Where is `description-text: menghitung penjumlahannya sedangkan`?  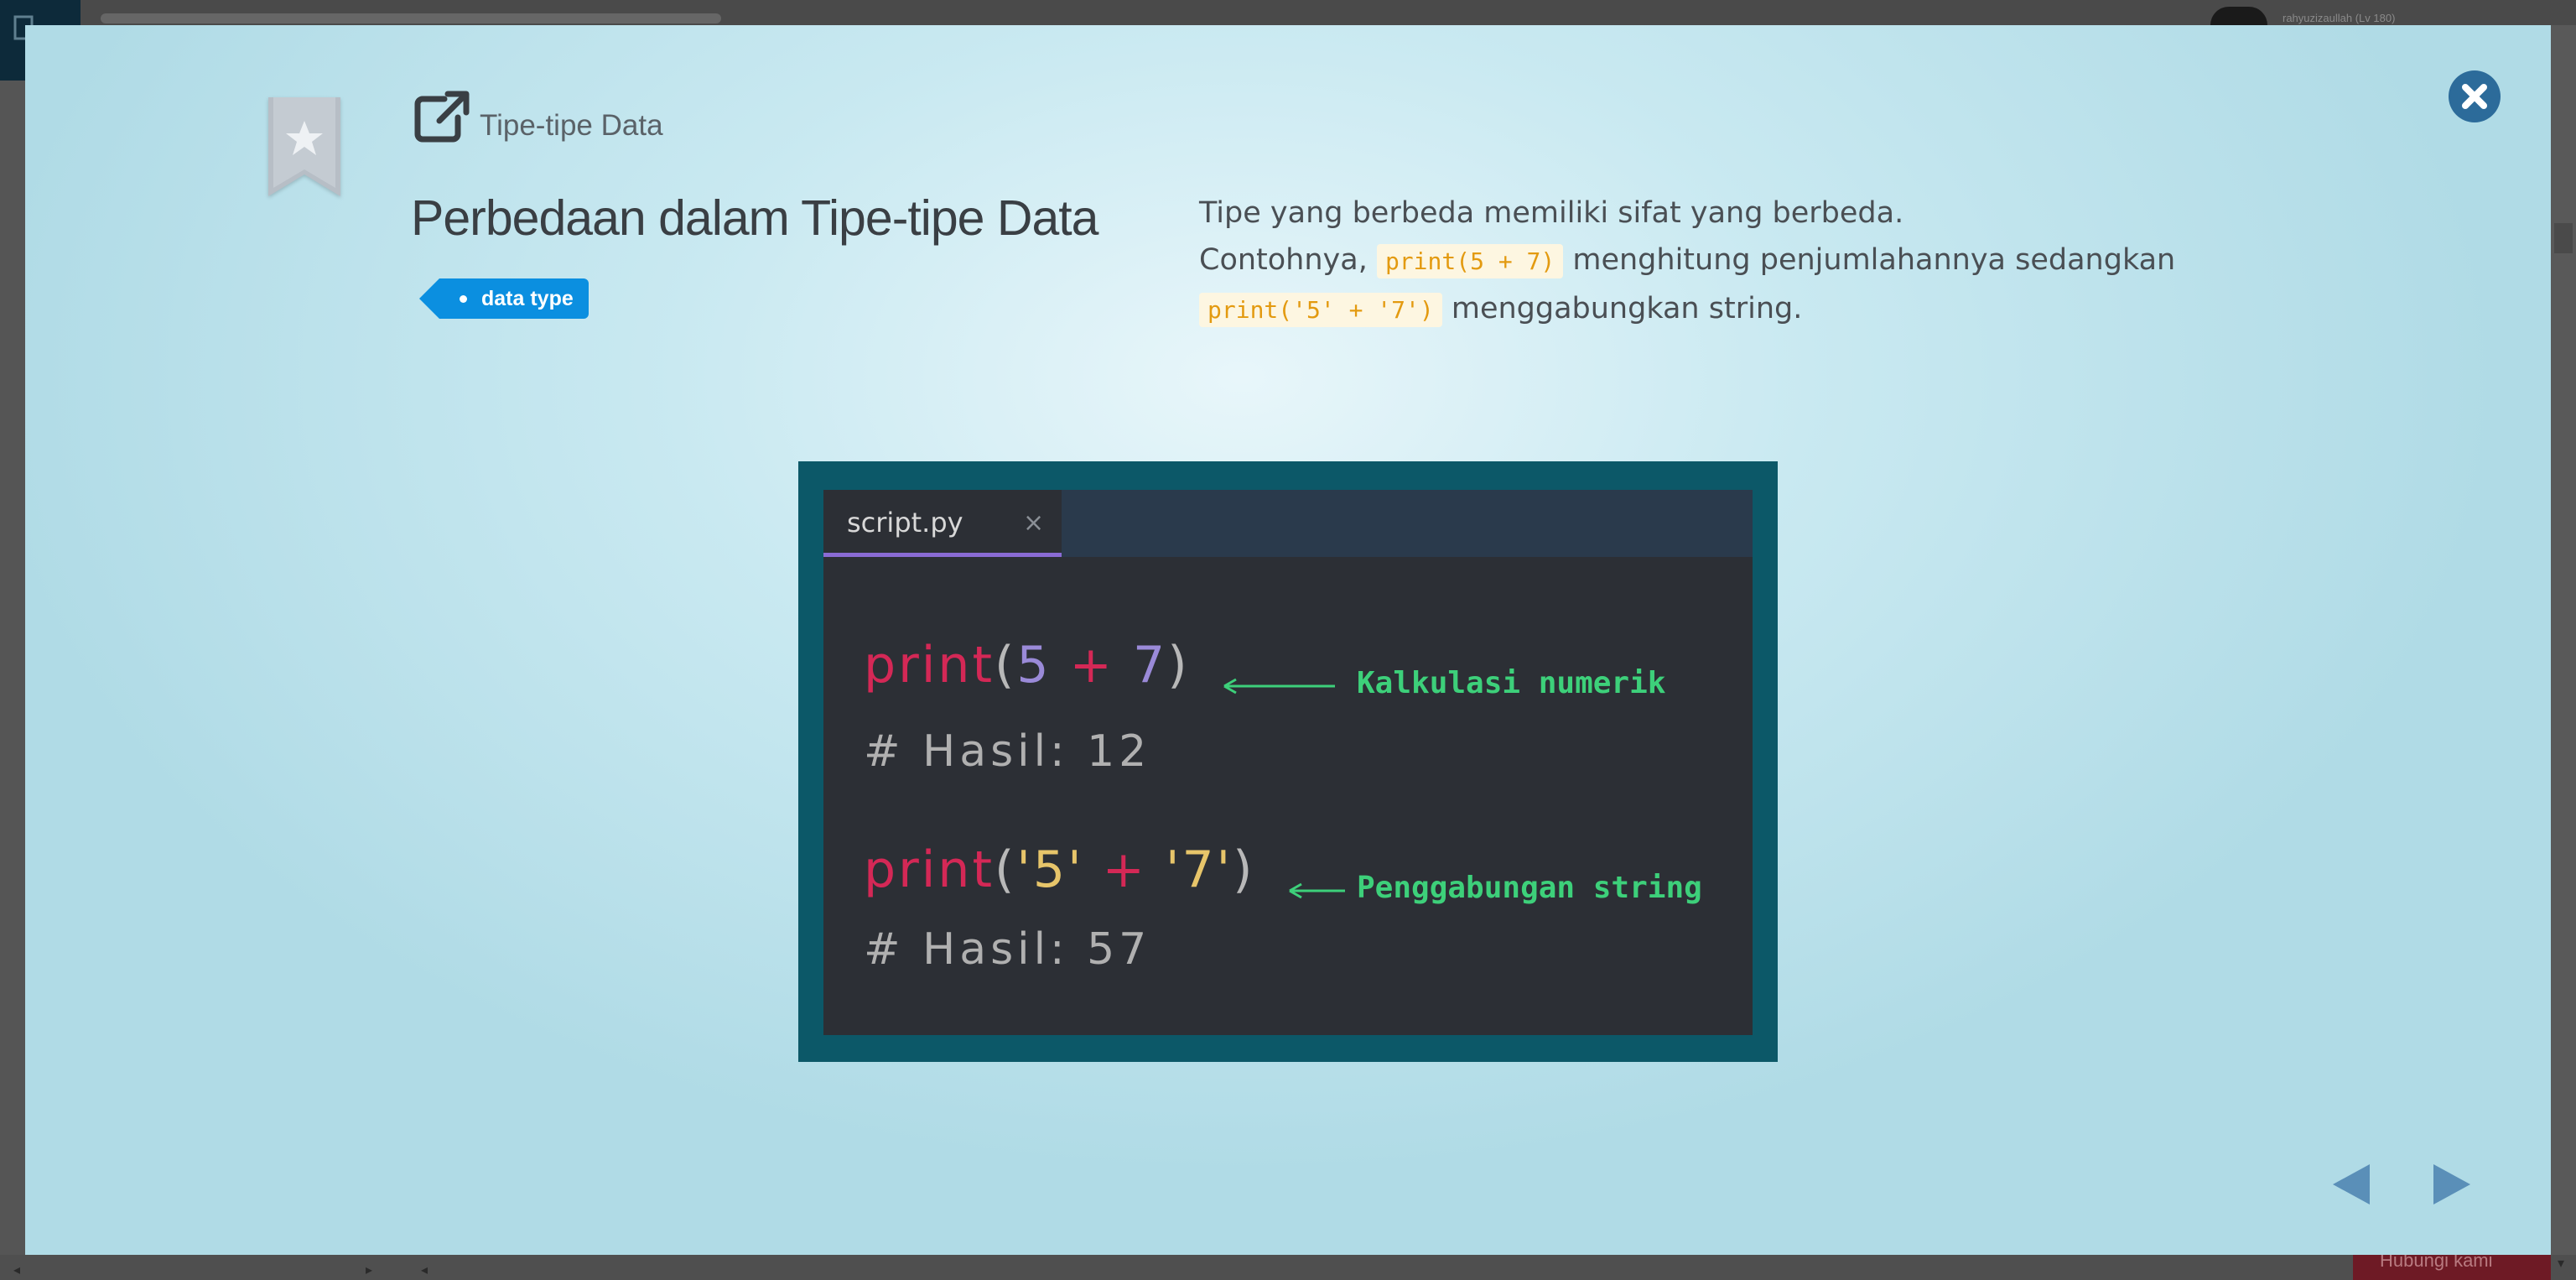 description-text: menghitung penjumlahannya sedangkan is located at coordinates (1869, 260).